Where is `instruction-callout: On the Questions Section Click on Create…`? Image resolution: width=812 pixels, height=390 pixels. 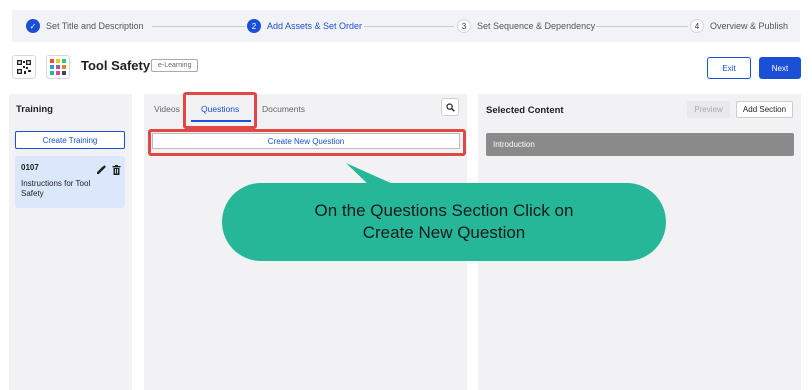 instruction-callout: On the Questions Section Click on Create… is located at coordinates (444, 222).